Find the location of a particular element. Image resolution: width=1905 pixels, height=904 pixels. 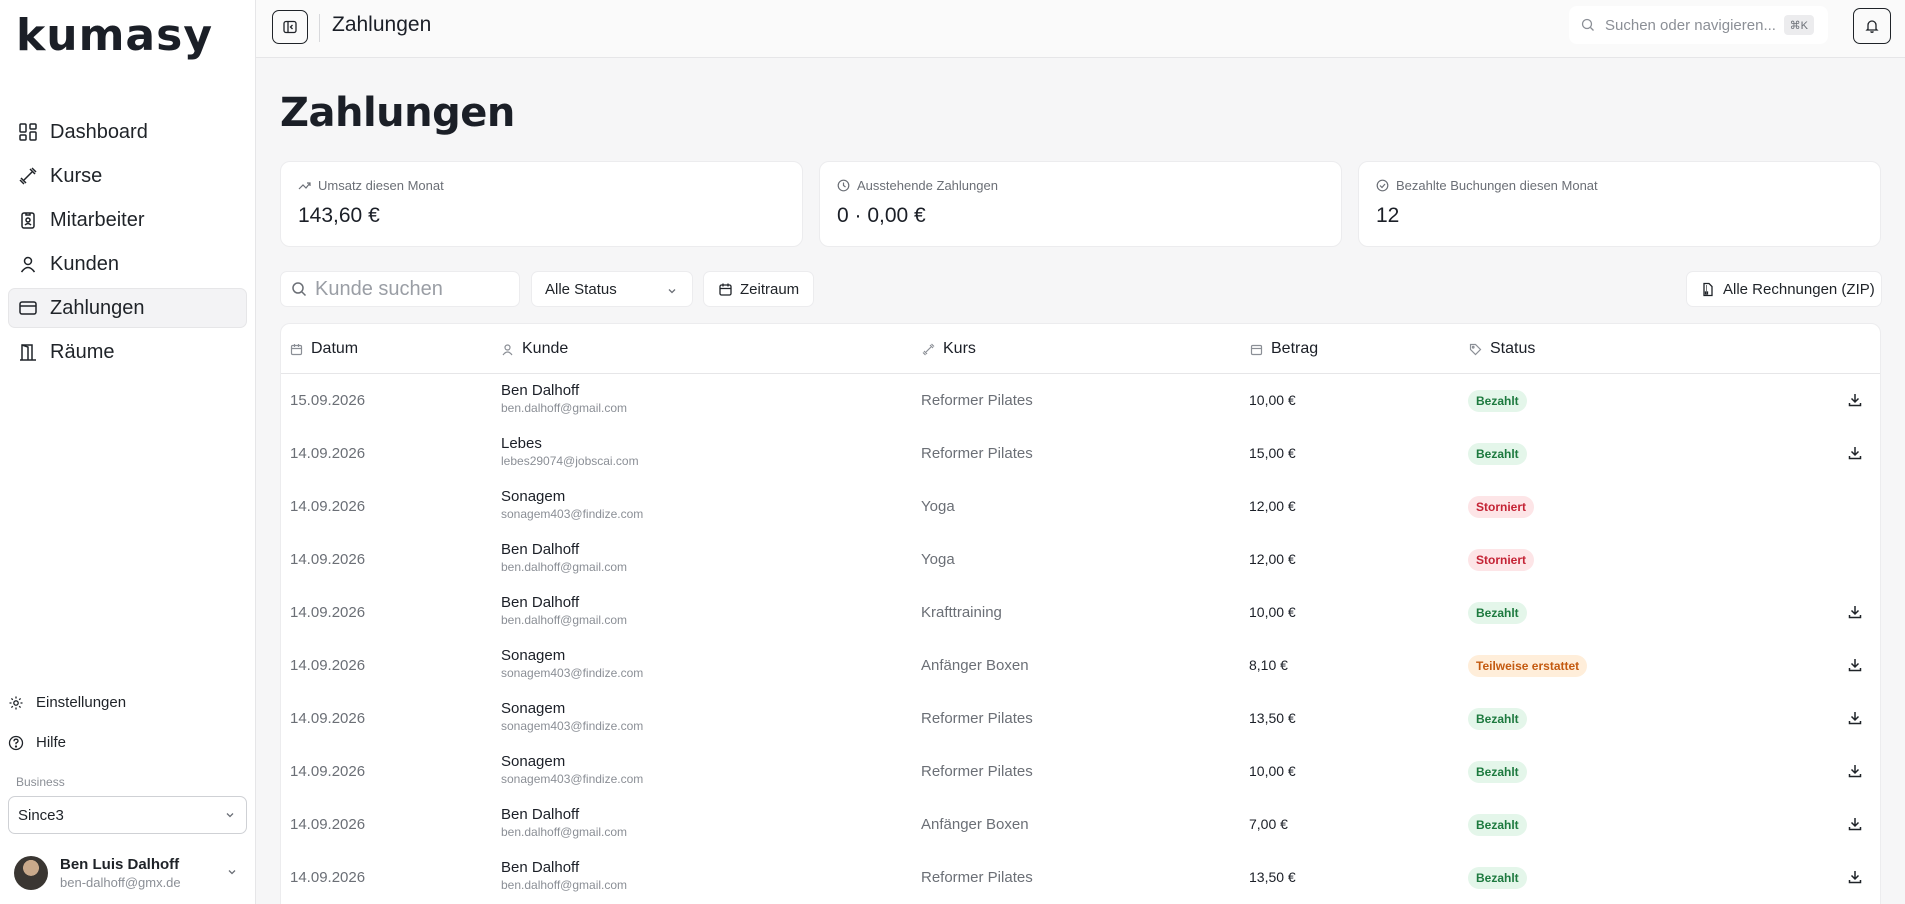

dashboard-icon is located at coordinates (28, 132).